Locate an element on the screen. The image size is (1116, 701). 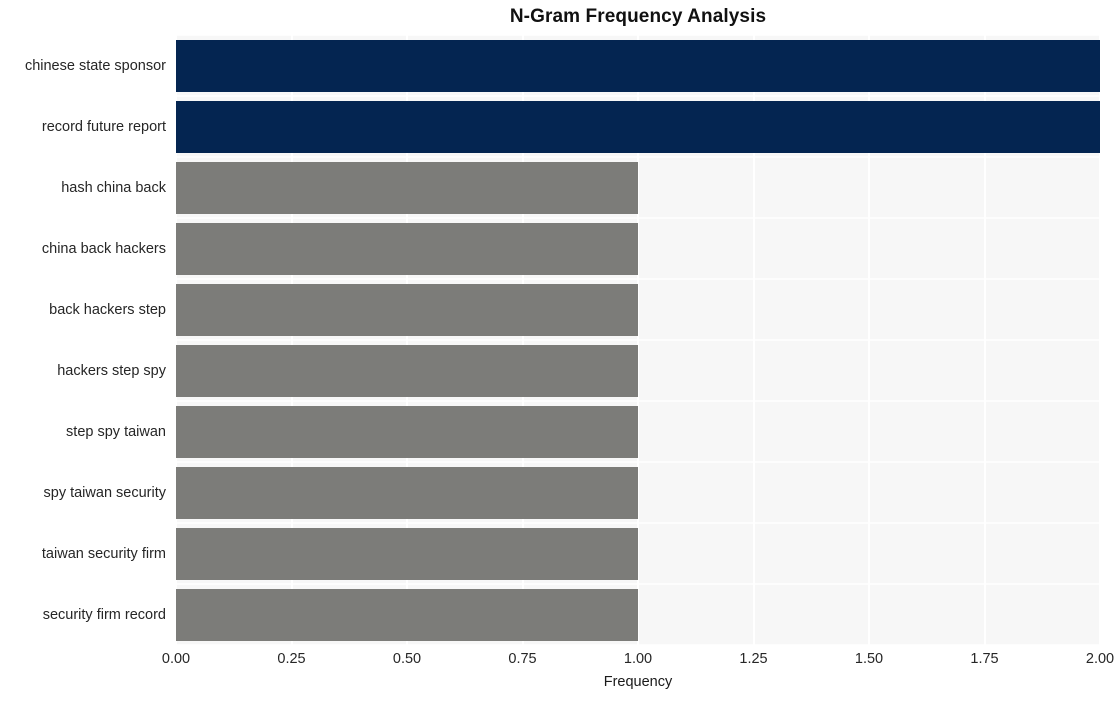
y-axis-tick-label: spy taiwan security is located at coordinates (105, 492).